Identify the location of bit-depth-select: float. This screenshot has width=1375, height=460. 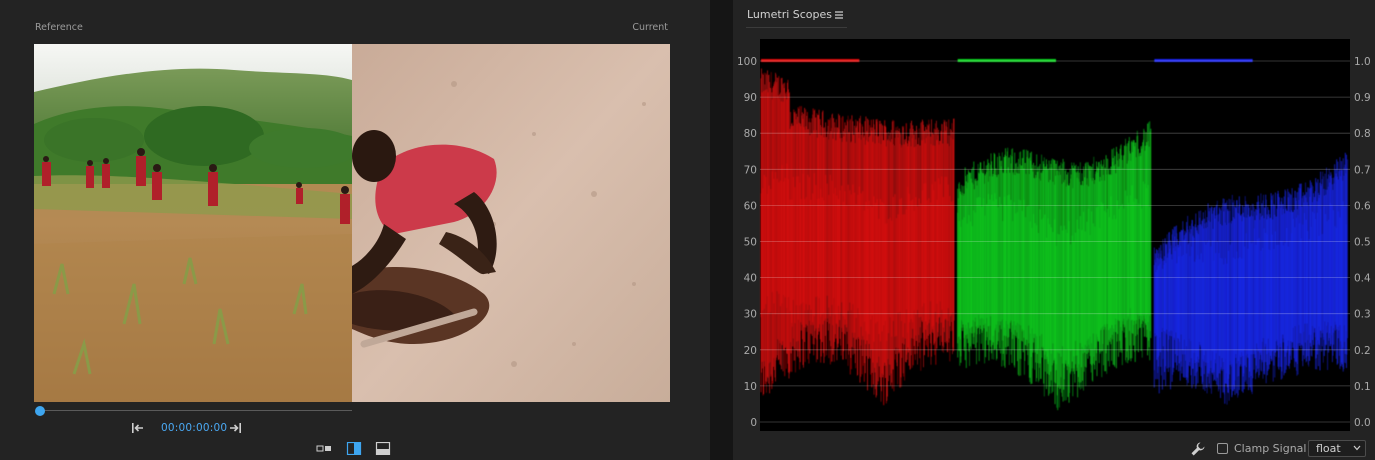
(1337, 448).